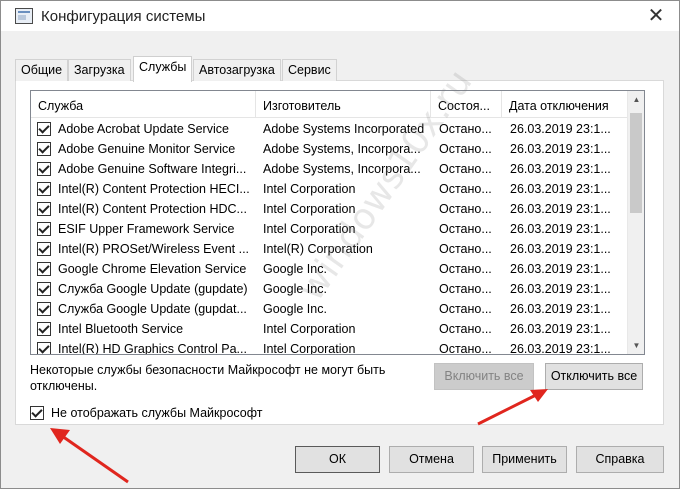  Describe the element at coordinates (143, 104) in the screenshot. I see `column-header-service: Служба` at that location.